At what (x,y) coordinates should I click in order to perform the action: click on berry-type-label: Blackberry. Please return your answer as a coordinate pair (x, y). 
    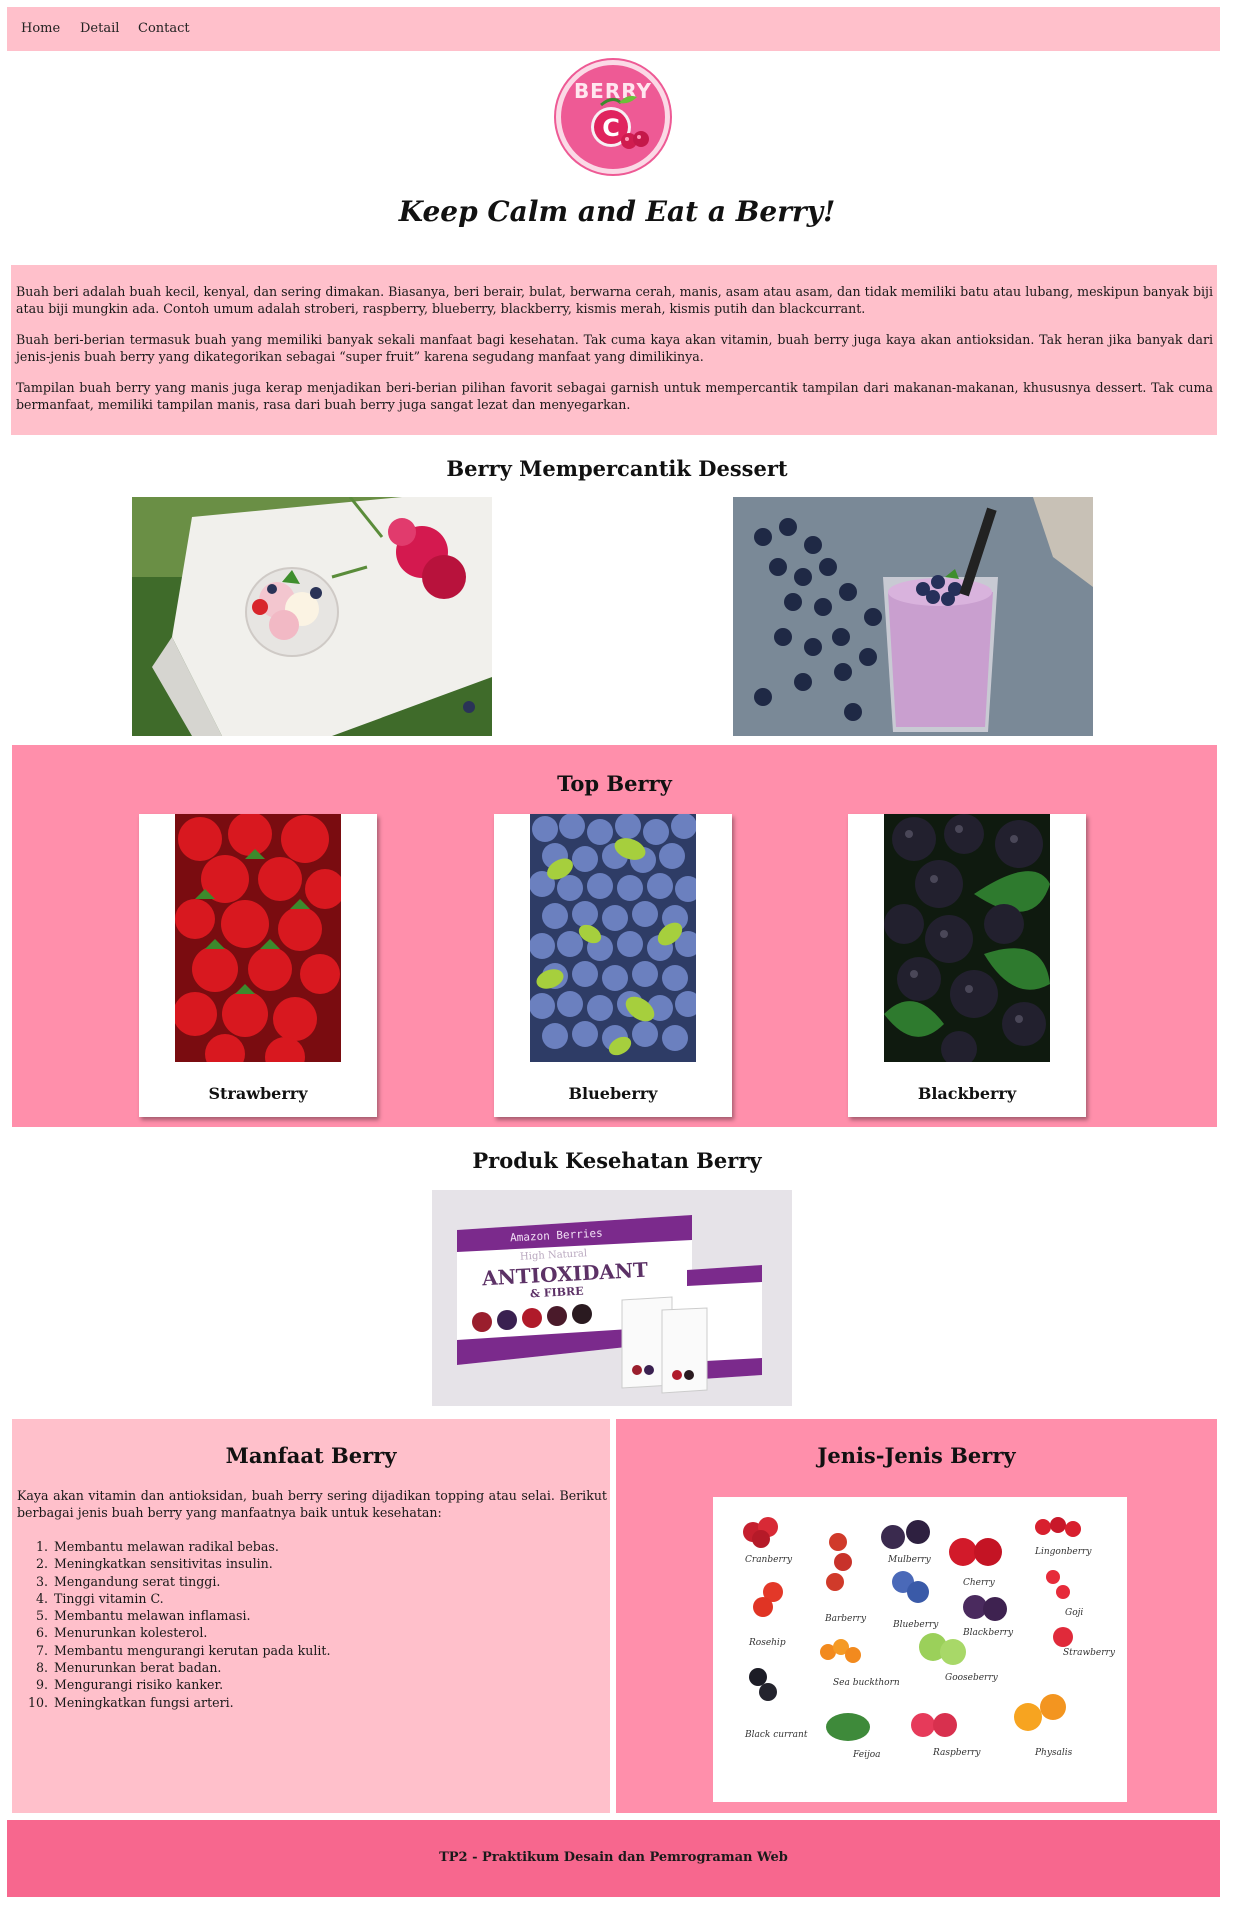
    Looking at the image, I should click on (988, 1633).